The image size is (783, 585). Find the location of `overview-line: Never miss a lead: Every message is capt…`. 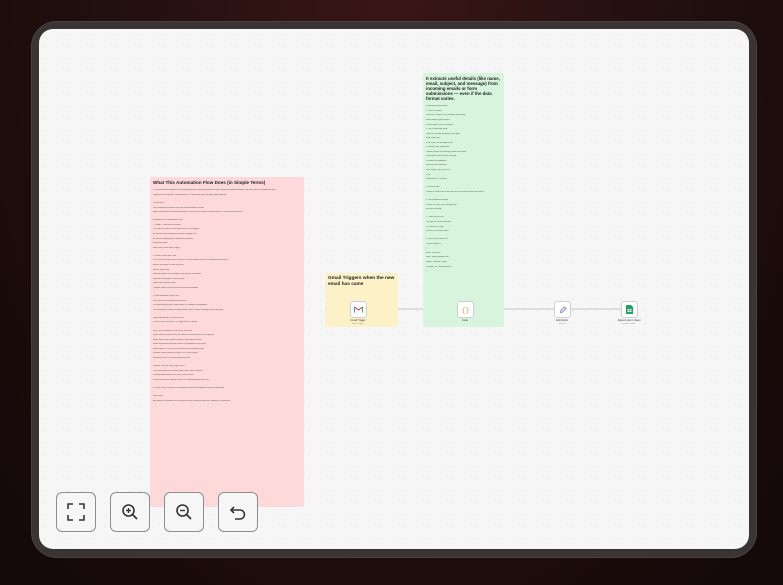

overview-line: Never miss a lead: Every message is capt… is located at coordinates (177, 339).